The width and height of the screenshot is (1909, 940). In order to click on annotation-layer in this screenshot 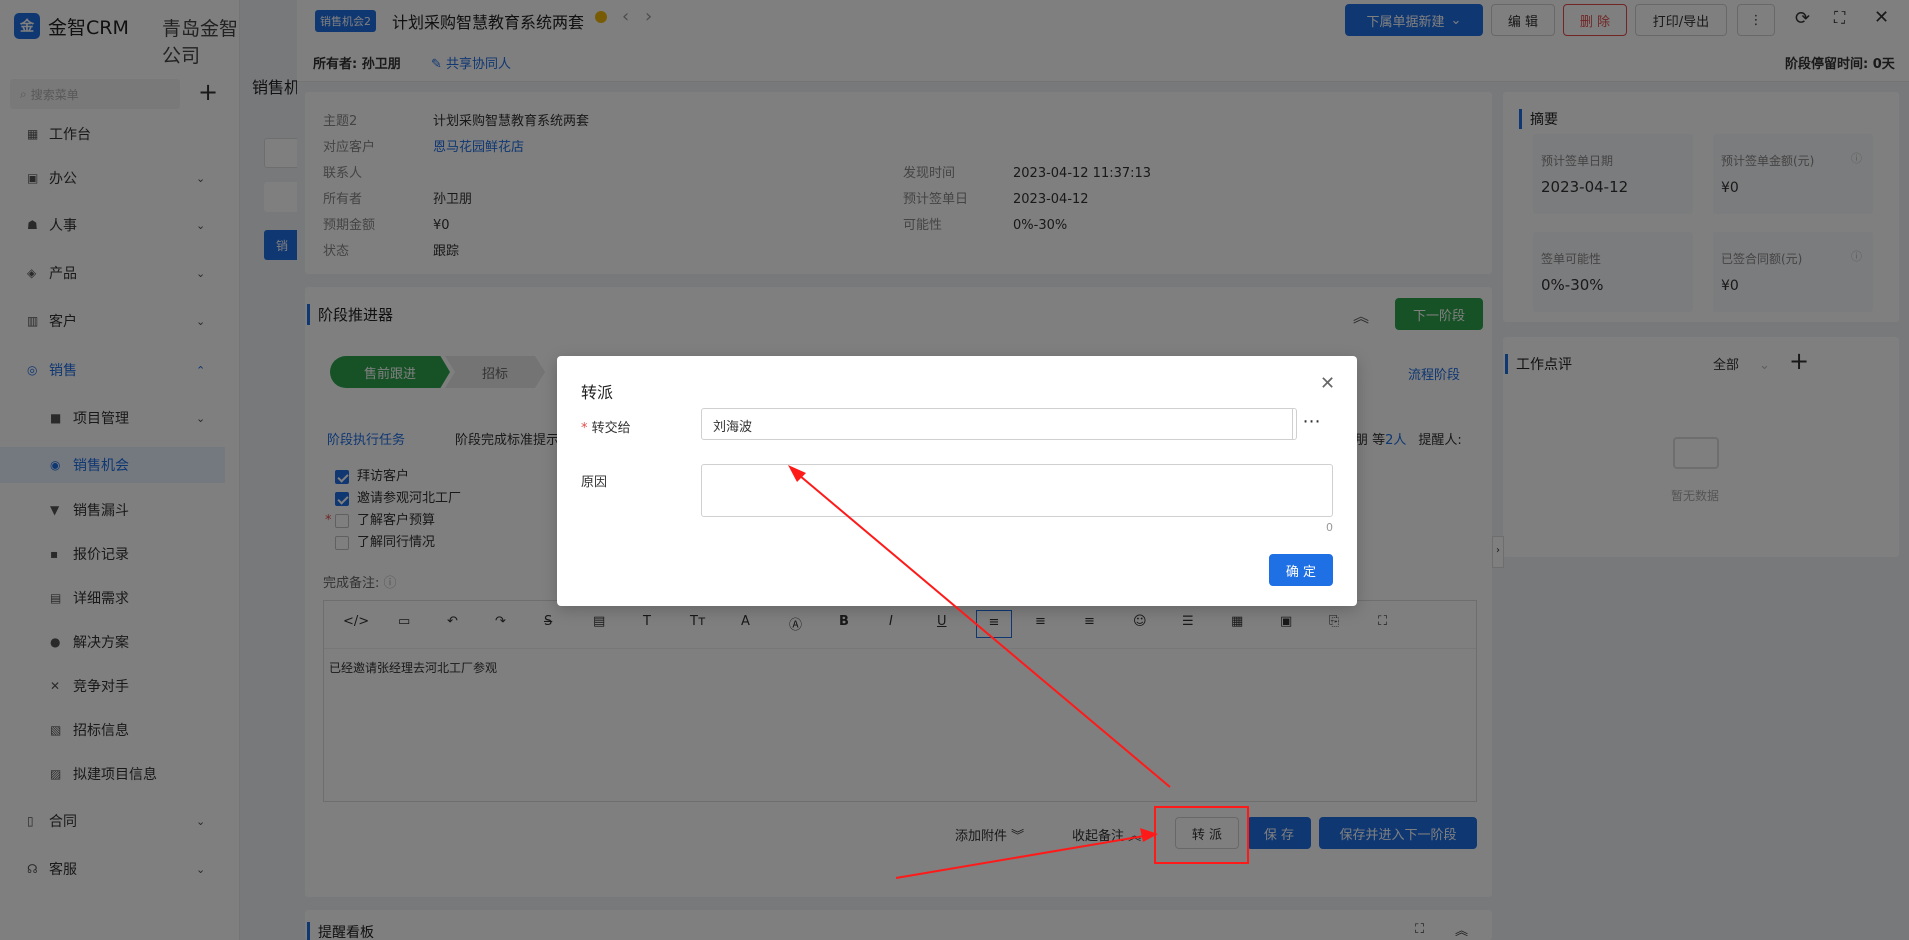, I will do `click(1018, 672)`.